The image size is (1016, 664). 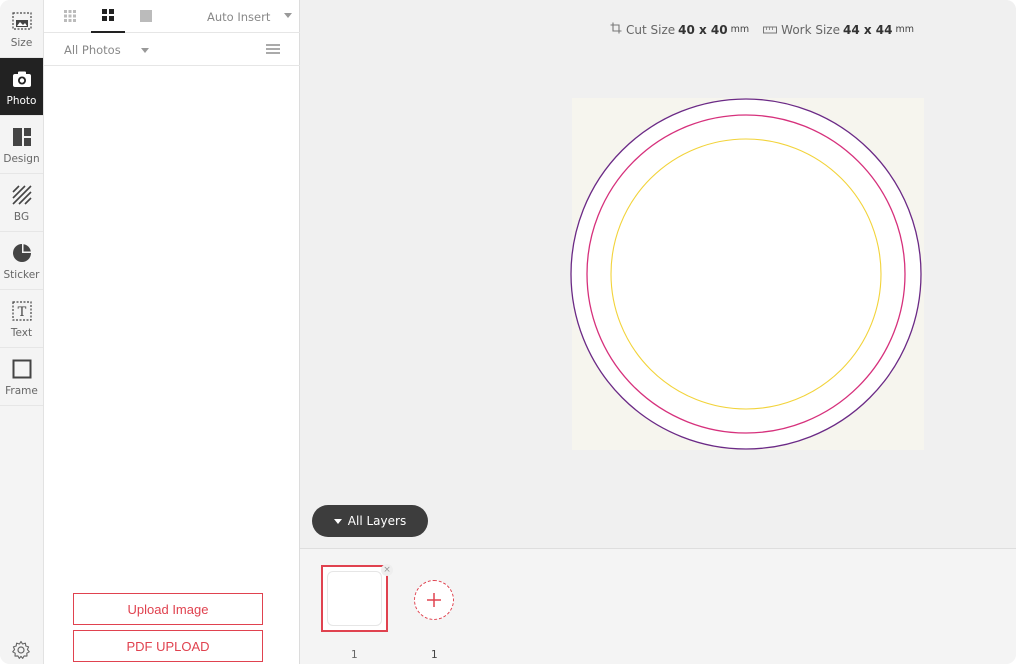 What do you see at coordinates (22, 253) in the screenshot?
I see `sticker-icon` at bounding box center [22, 253].